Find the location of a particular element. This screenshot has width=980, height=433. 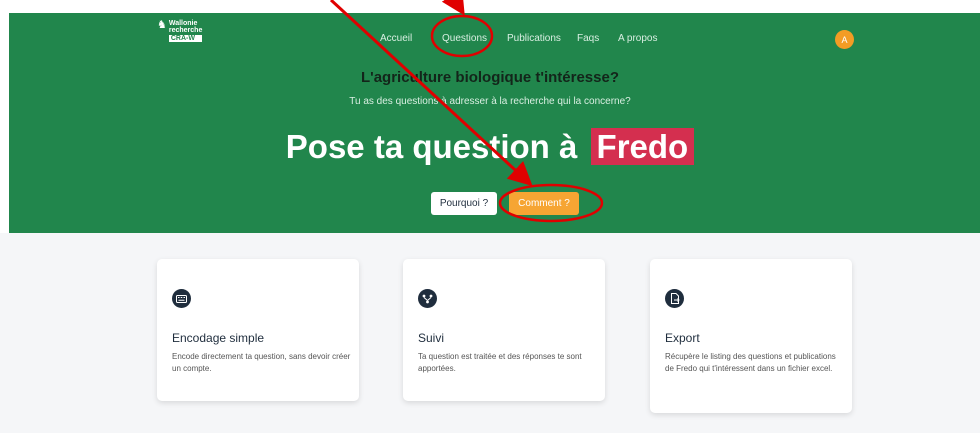

keyboard-icon is located at coordinates (181, 298).